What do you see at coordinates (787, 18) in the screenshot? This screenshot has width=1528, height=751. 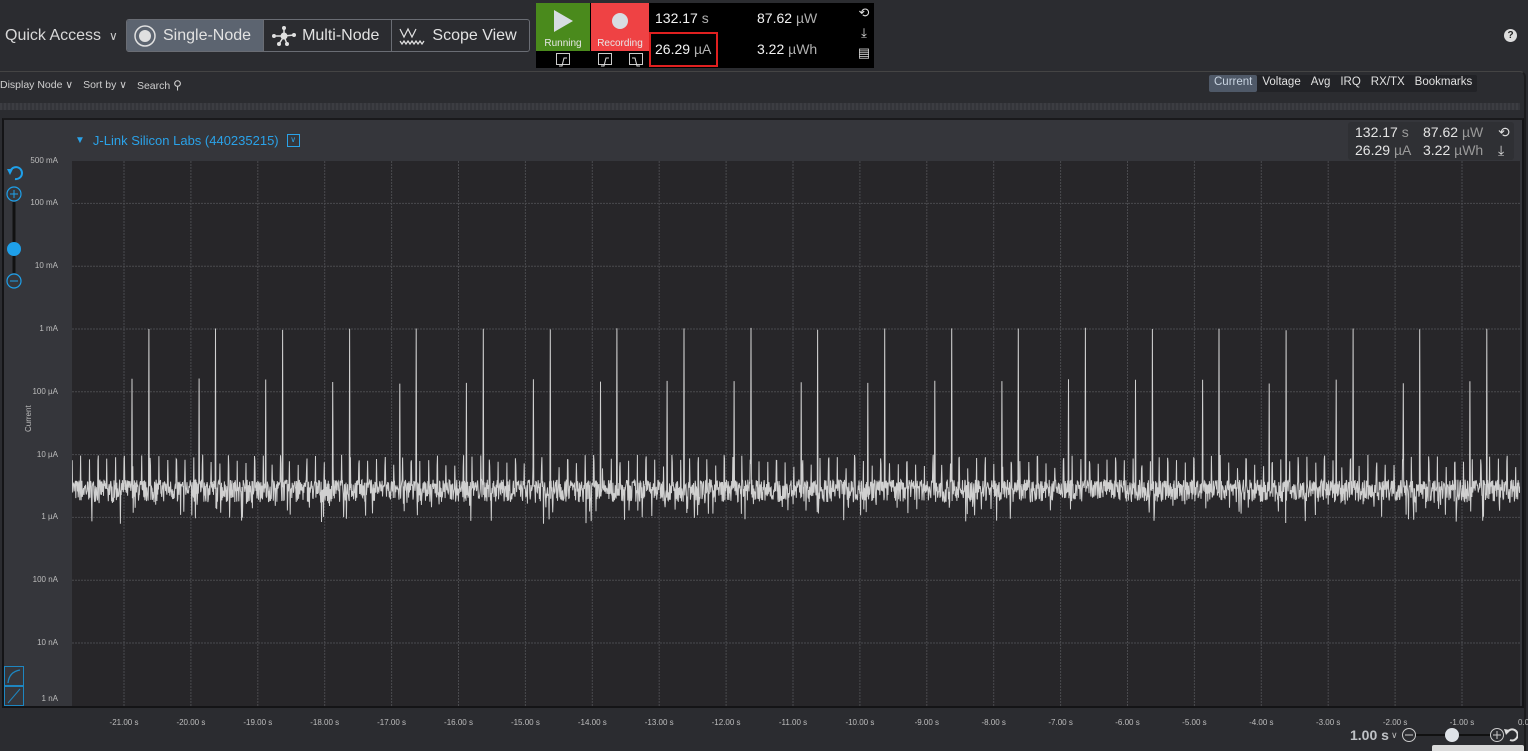 I see `average-power: 87.62 µW` at bounding box center [787, 18].